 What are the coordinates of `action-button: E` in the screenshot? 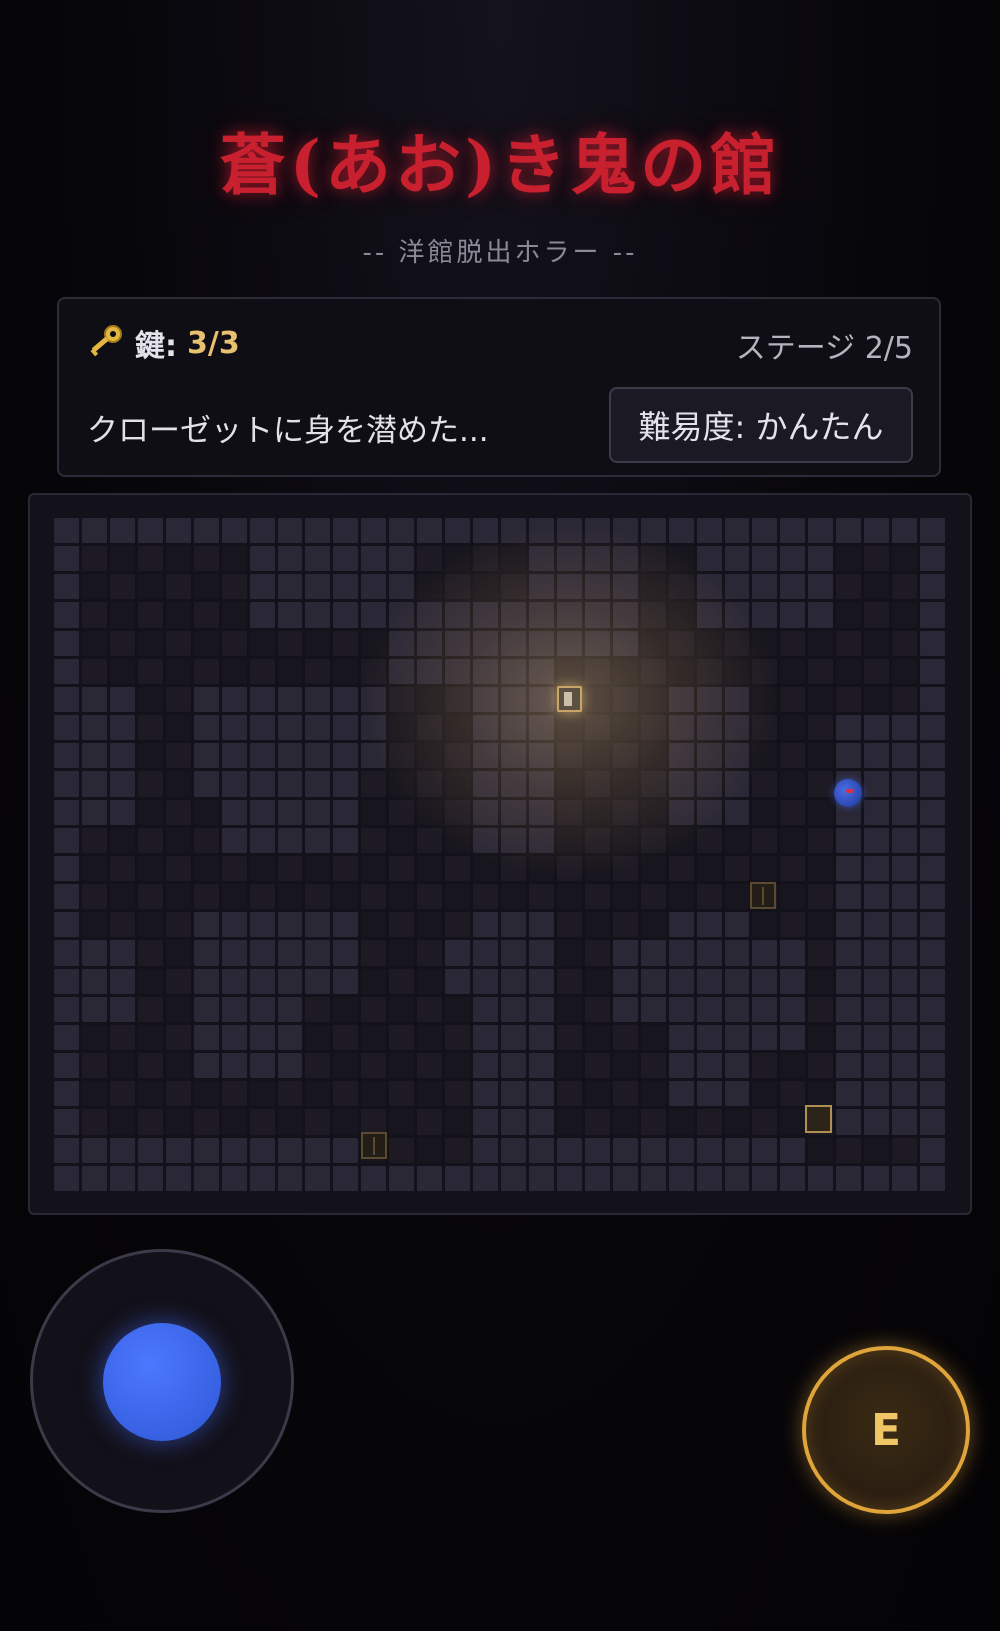 It's located at (886, 1430).